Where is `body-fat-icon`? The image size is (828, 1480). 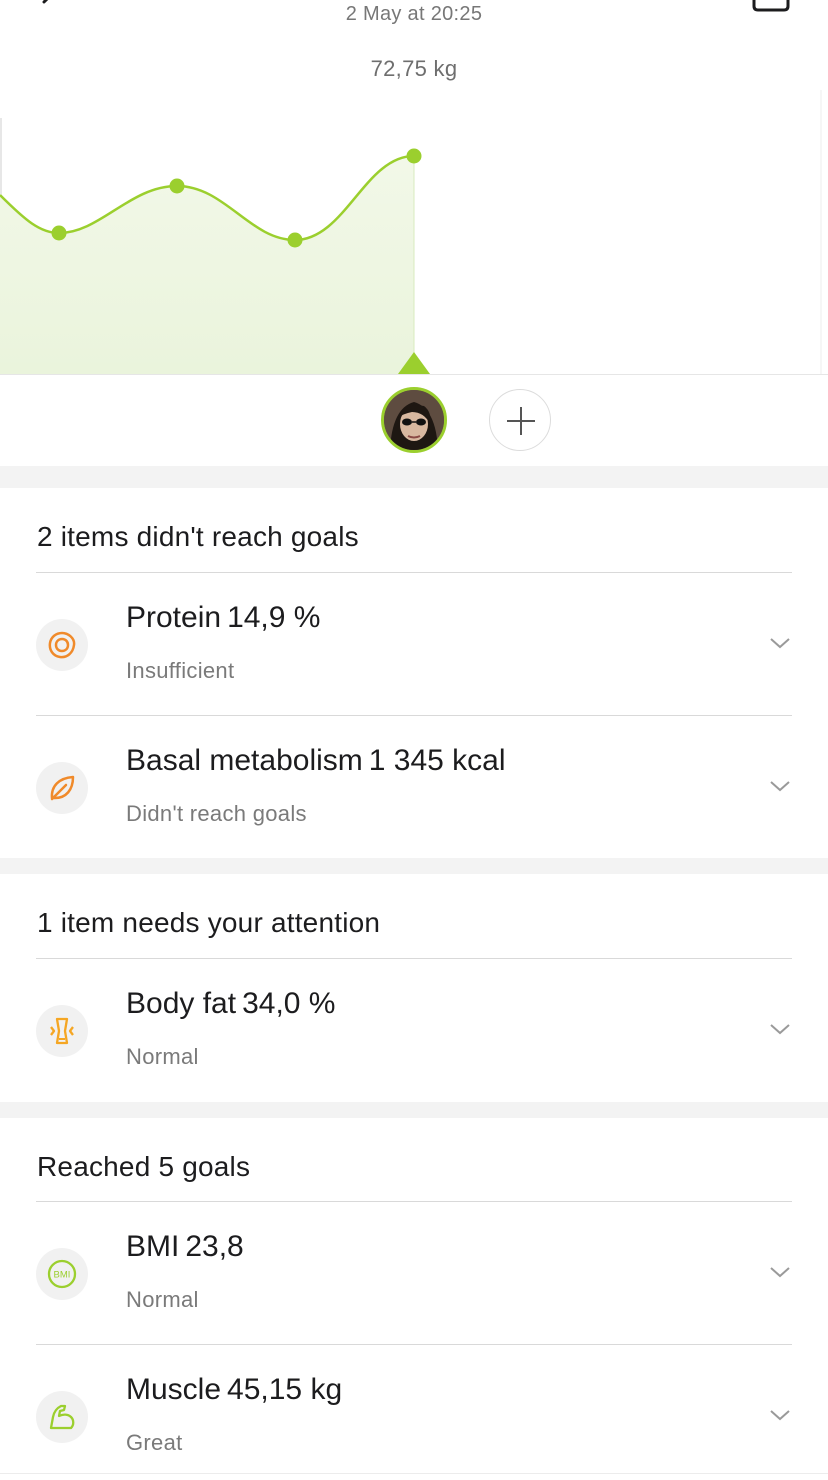 body-fat-icon is located at coordinates (62, 1031).